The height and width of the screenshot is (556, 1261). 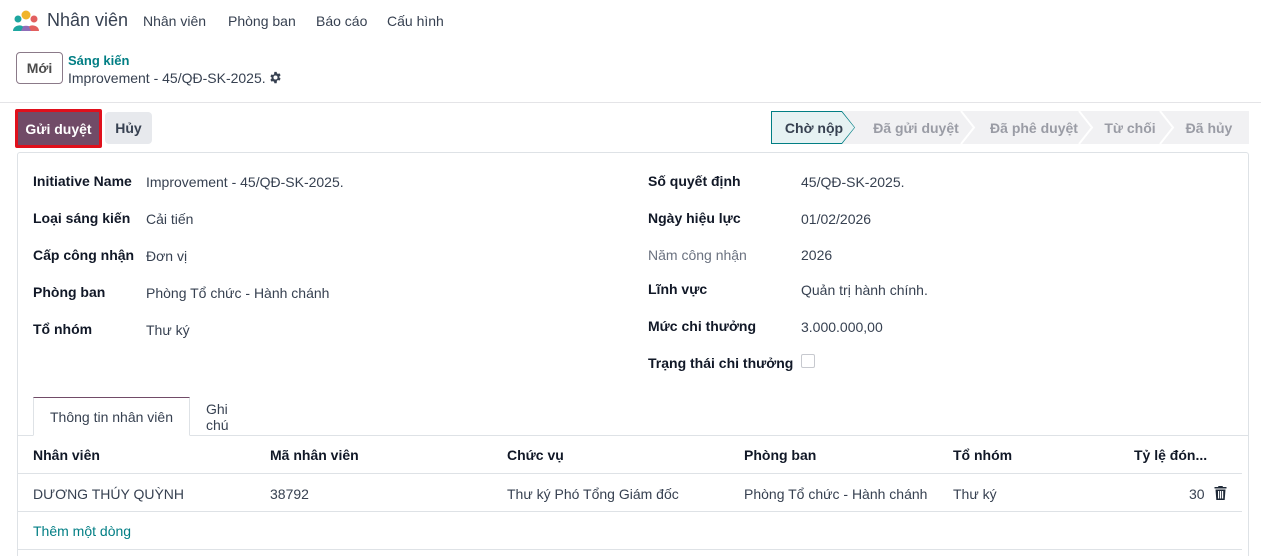 What do you see at coordinates (629, 473) in the screenshot?
I see `table-header-divider` at bounding box center [629, 473].